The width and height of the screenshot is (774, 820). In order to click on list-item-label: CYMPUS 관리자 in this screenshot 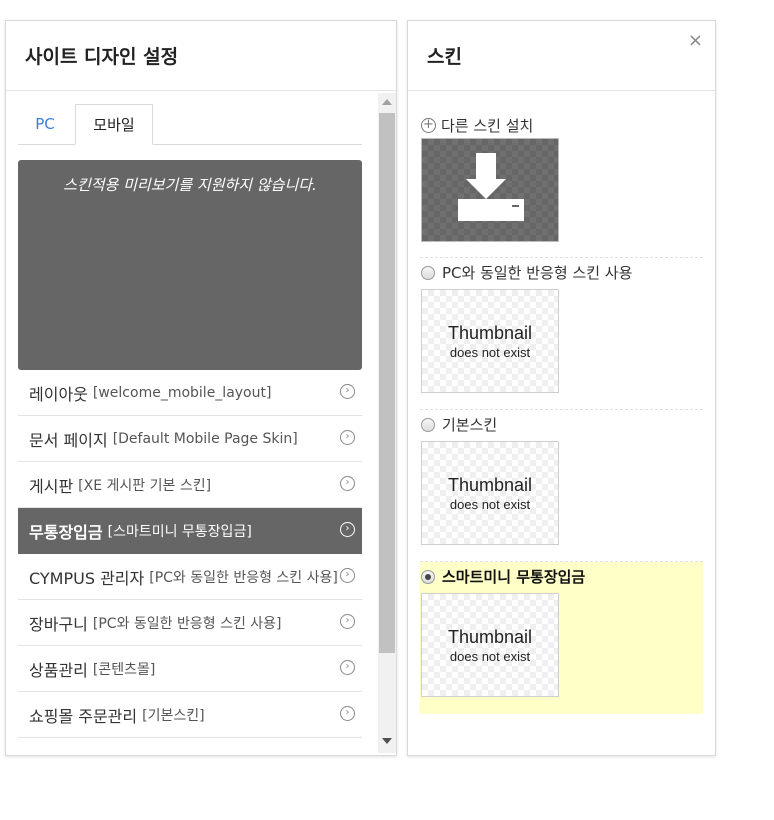, I will do `click(87, 578)`.